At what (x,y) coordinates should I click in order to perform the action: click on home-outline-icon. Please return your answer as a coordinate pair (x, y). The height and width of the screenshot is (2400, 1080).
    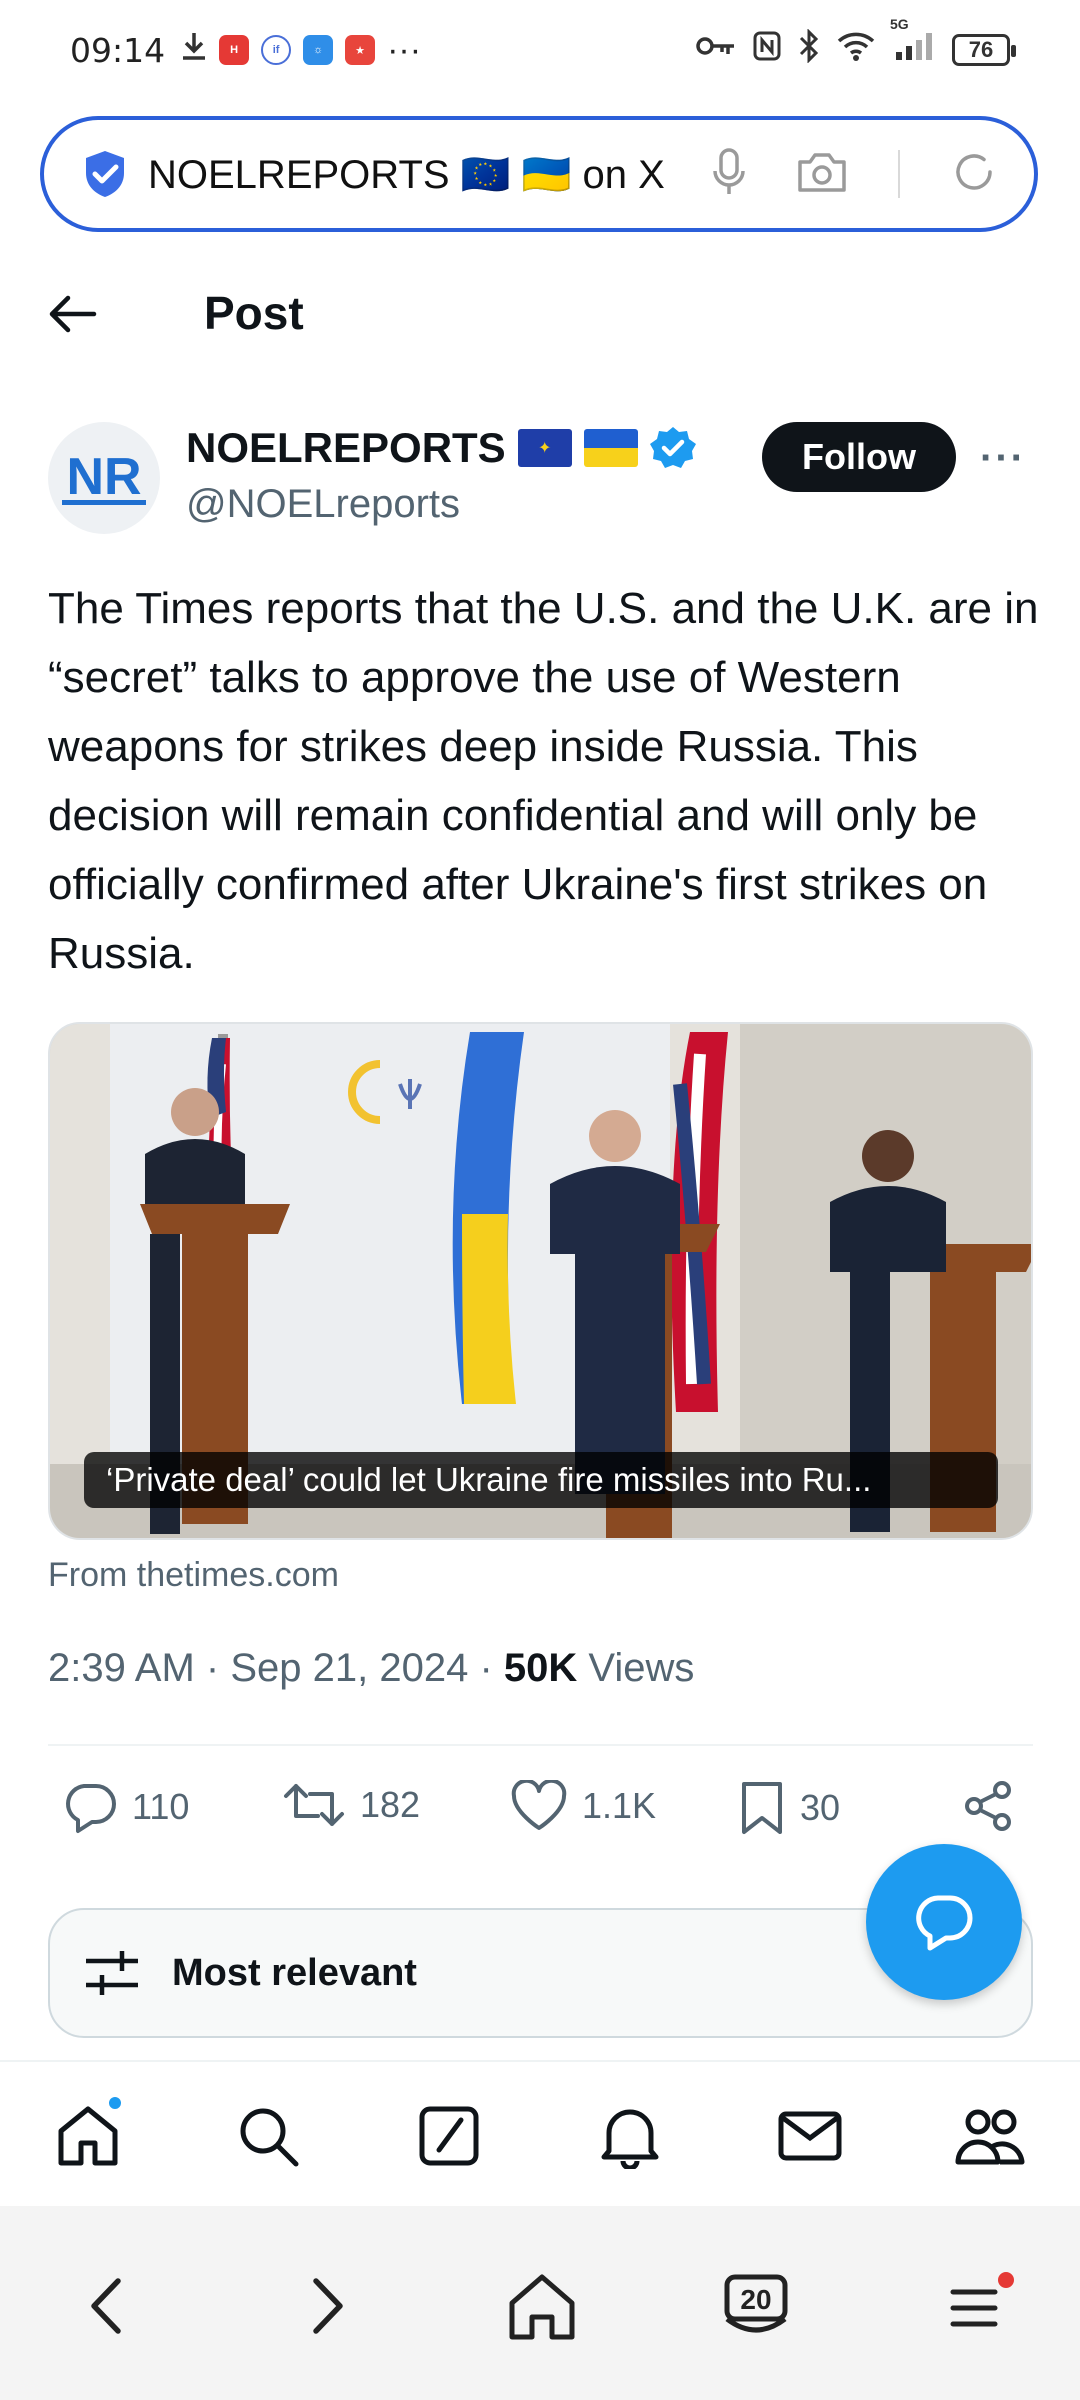
    Looking at the image, I should click on (542, 2307).